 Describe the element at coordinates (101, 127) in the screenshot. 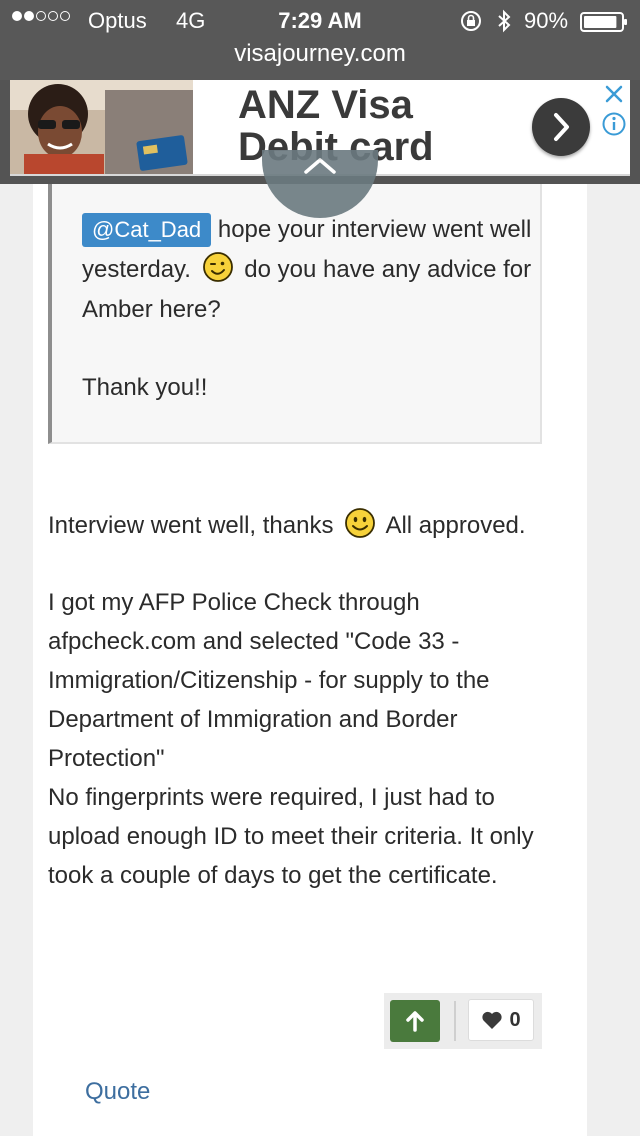

I see `ad-photo` at that location.